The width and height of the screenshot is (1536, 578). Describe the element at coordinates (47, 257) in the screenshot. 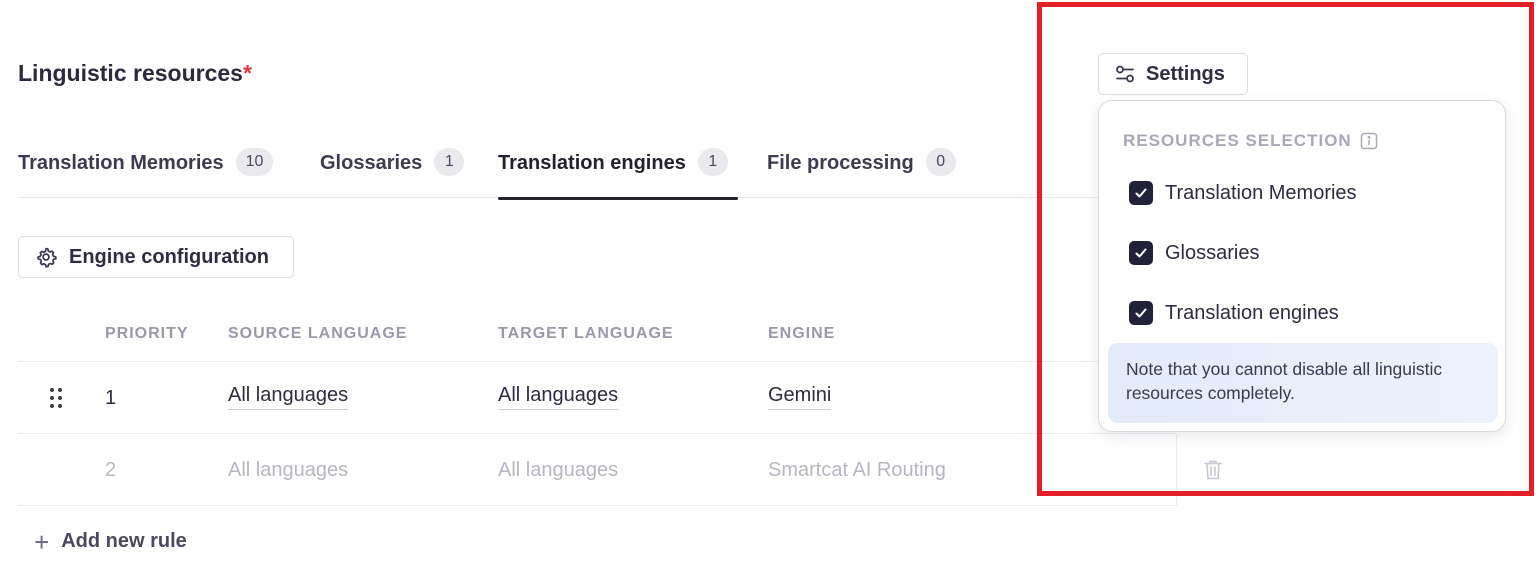

I see `gear-icon` at that location.